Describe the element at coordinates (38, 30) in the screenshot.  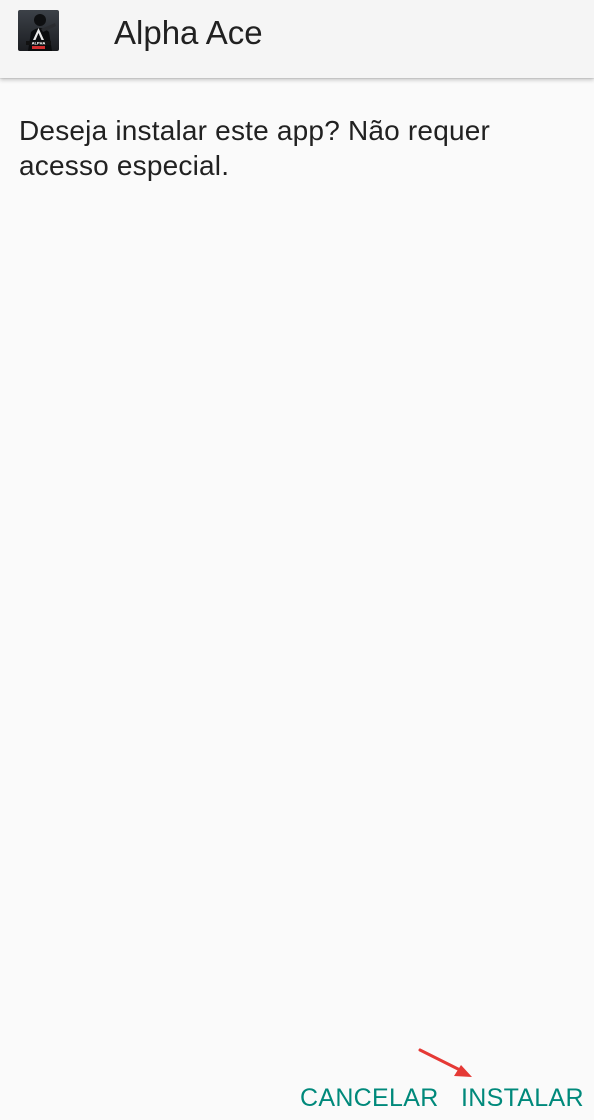
I see `alpha-ace-app-icon: ALPHA` at that location.